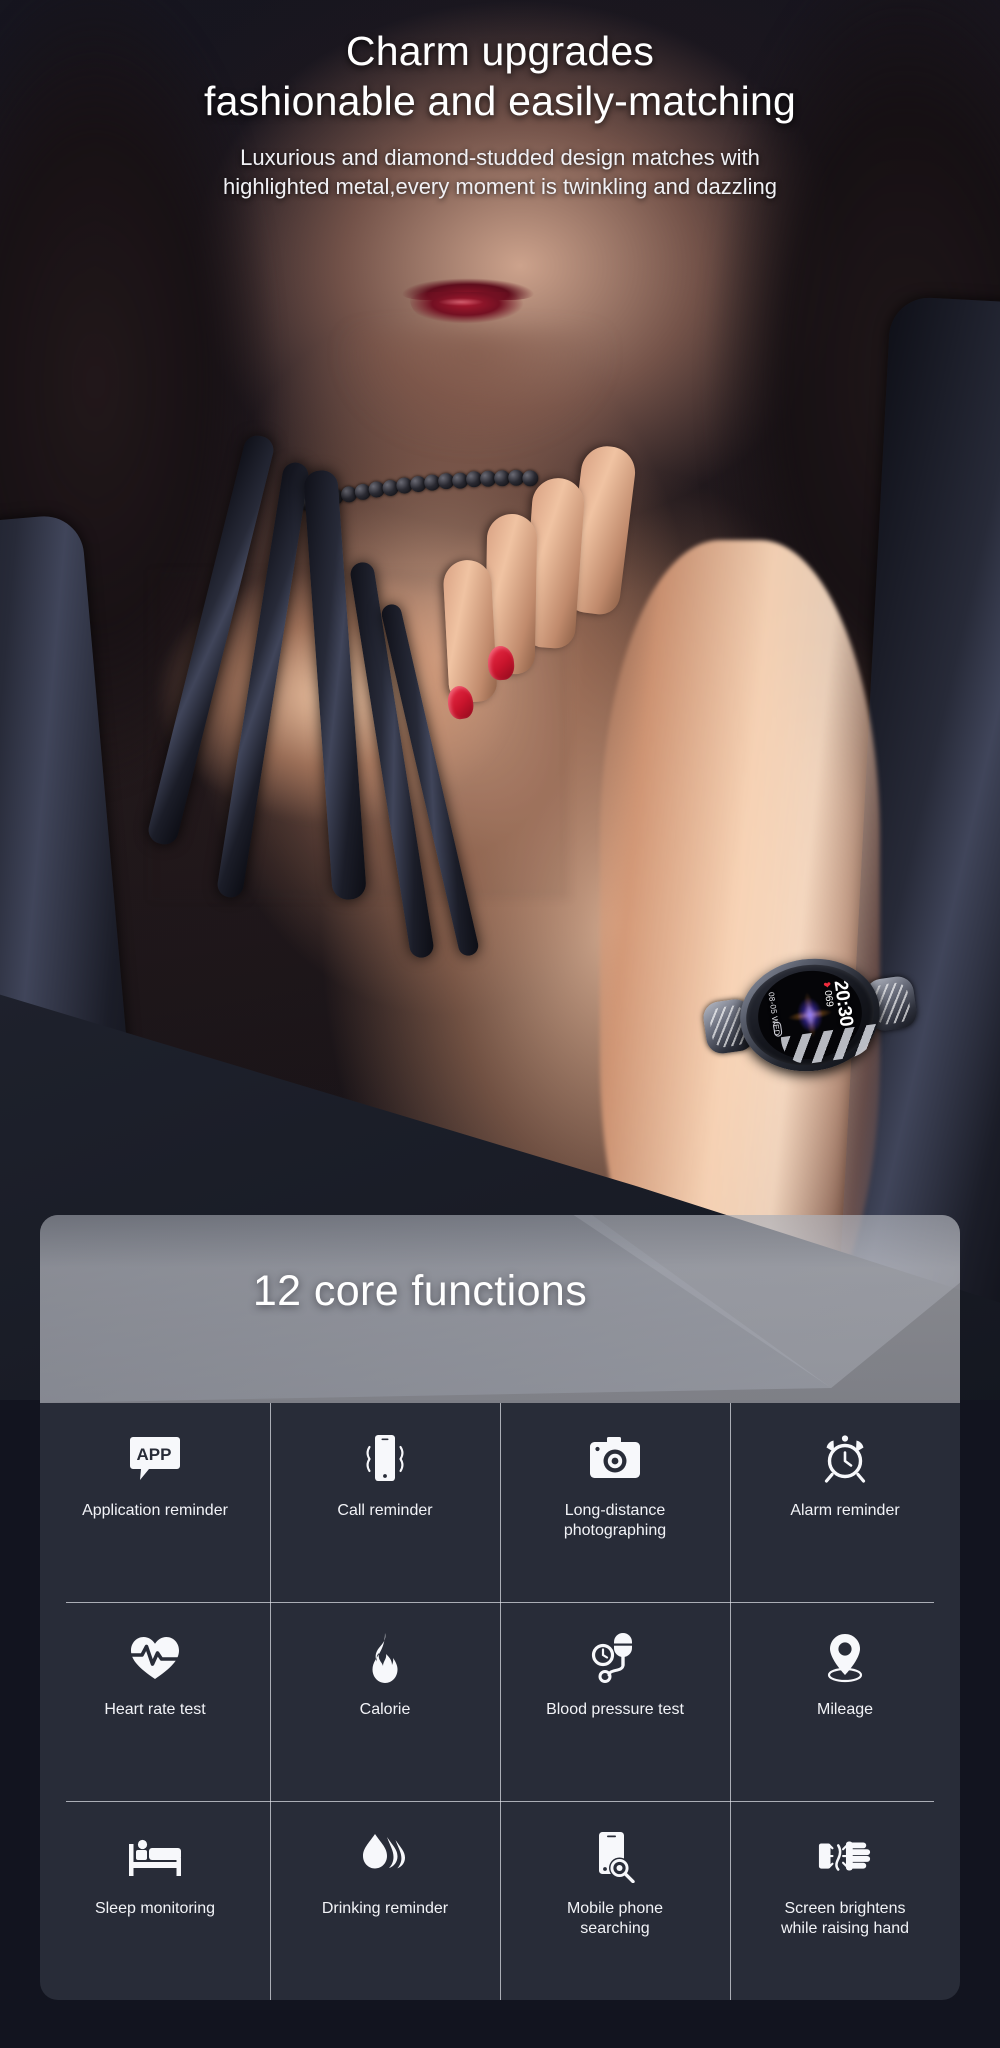 Image resolution: width=1000 pixels, height=2048 pixels. I want to click on feature-label: Mileage, so click(845, 1709).